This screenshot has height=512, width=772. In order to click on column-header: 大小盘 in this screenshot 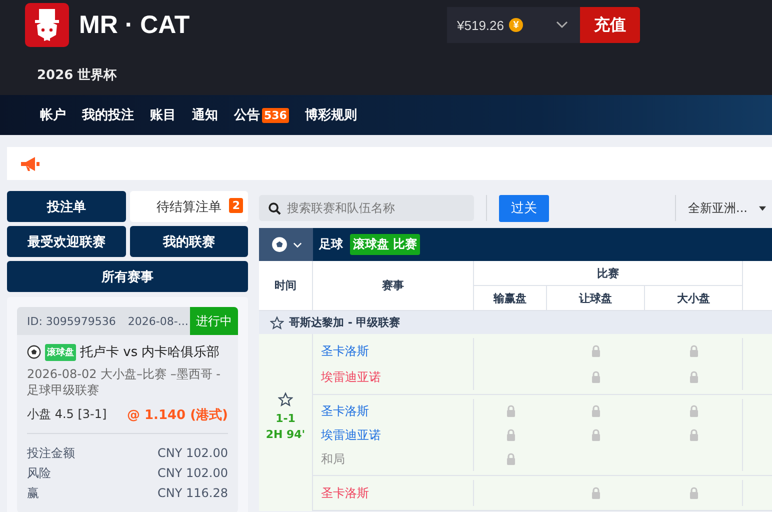, I will do `click(693, 298)`.